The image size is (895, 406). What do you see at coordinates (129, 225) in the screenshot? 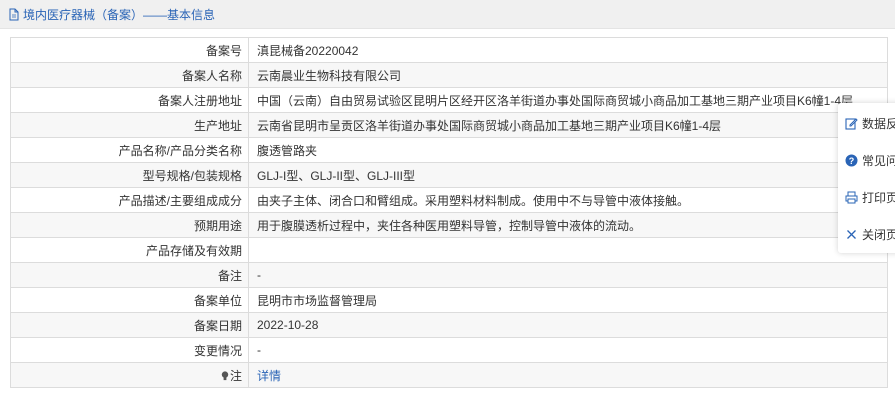
I see `row-label: 预期用途` at bounding box center [129, 225].